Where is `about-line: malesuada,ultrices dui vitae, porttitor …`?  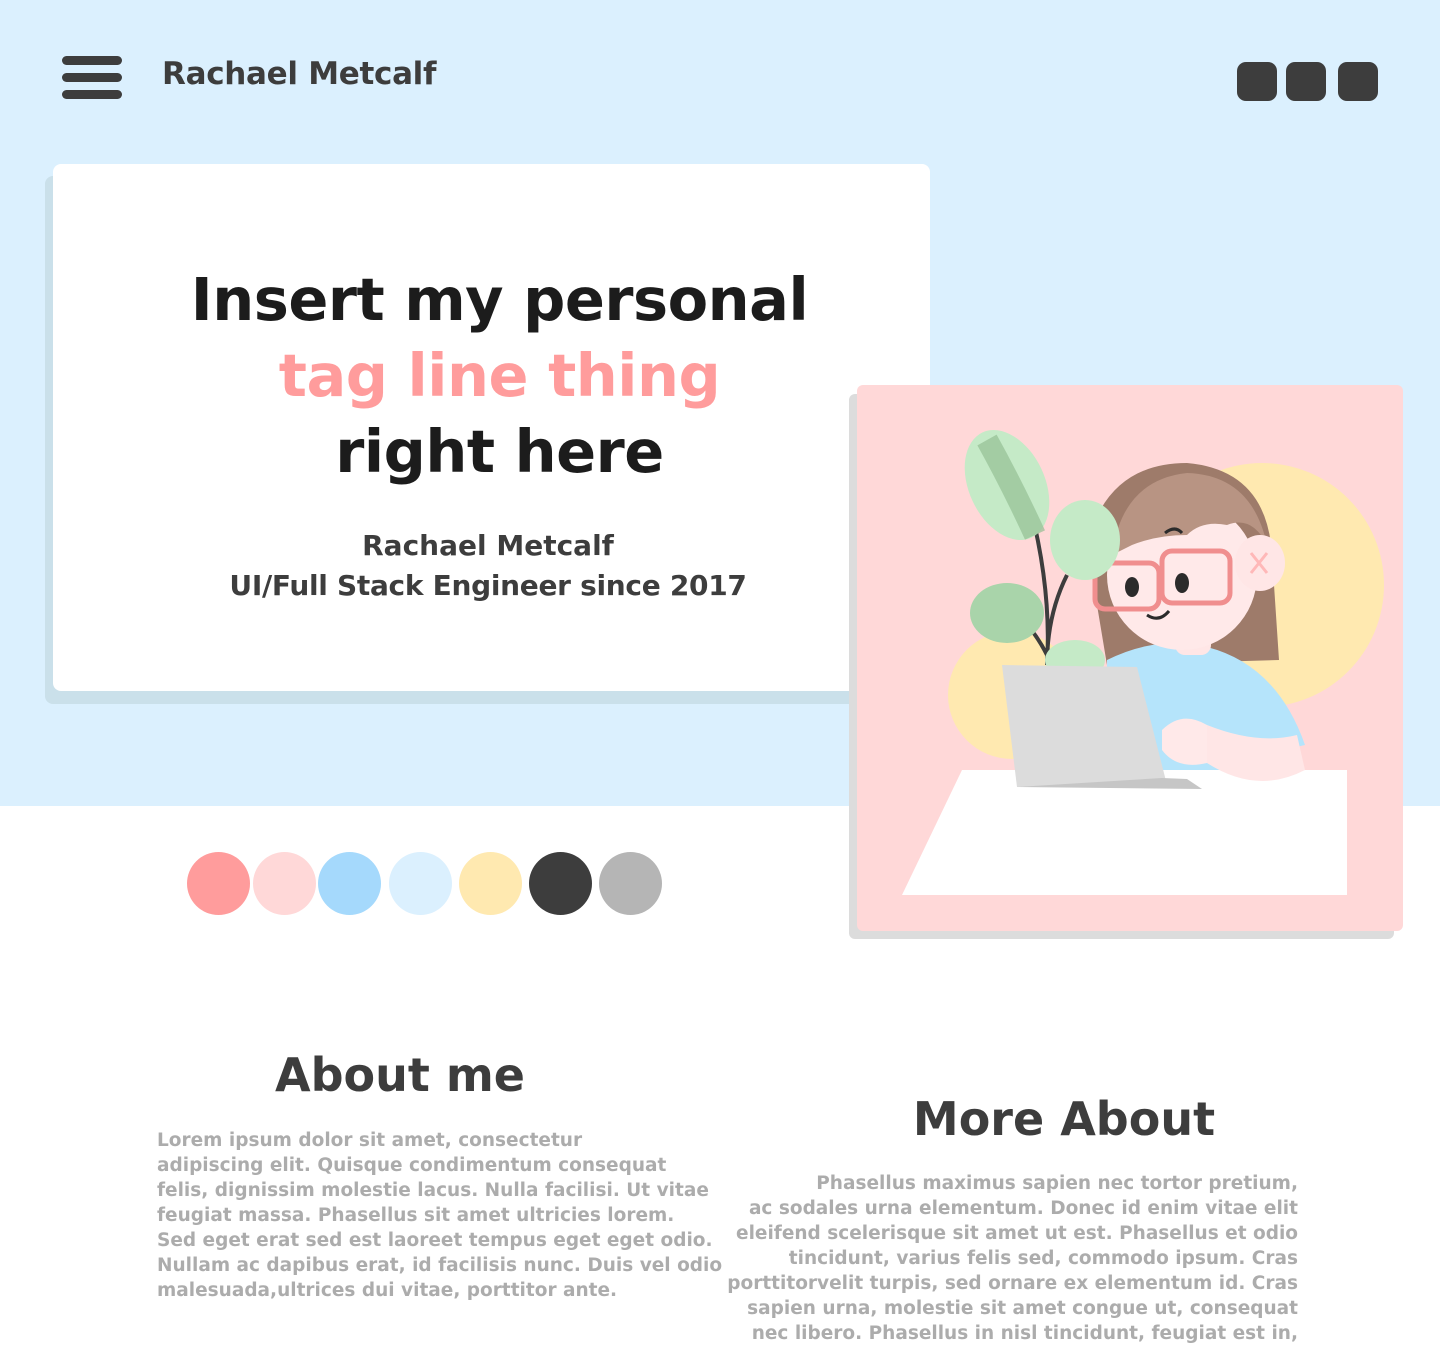
about-line: malesuada,ultrices dui vitae, porttitor … is located at coordinates (387, 1290).